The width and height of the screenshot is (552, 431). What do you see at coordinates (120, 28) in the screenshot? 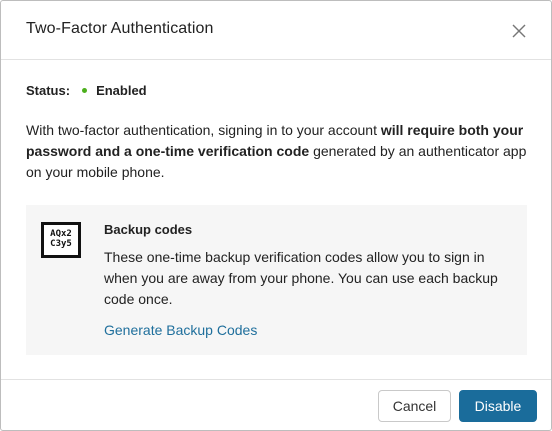
I see `dialog-title: Two-Factor Authentication` at bounding box center [120, 28].